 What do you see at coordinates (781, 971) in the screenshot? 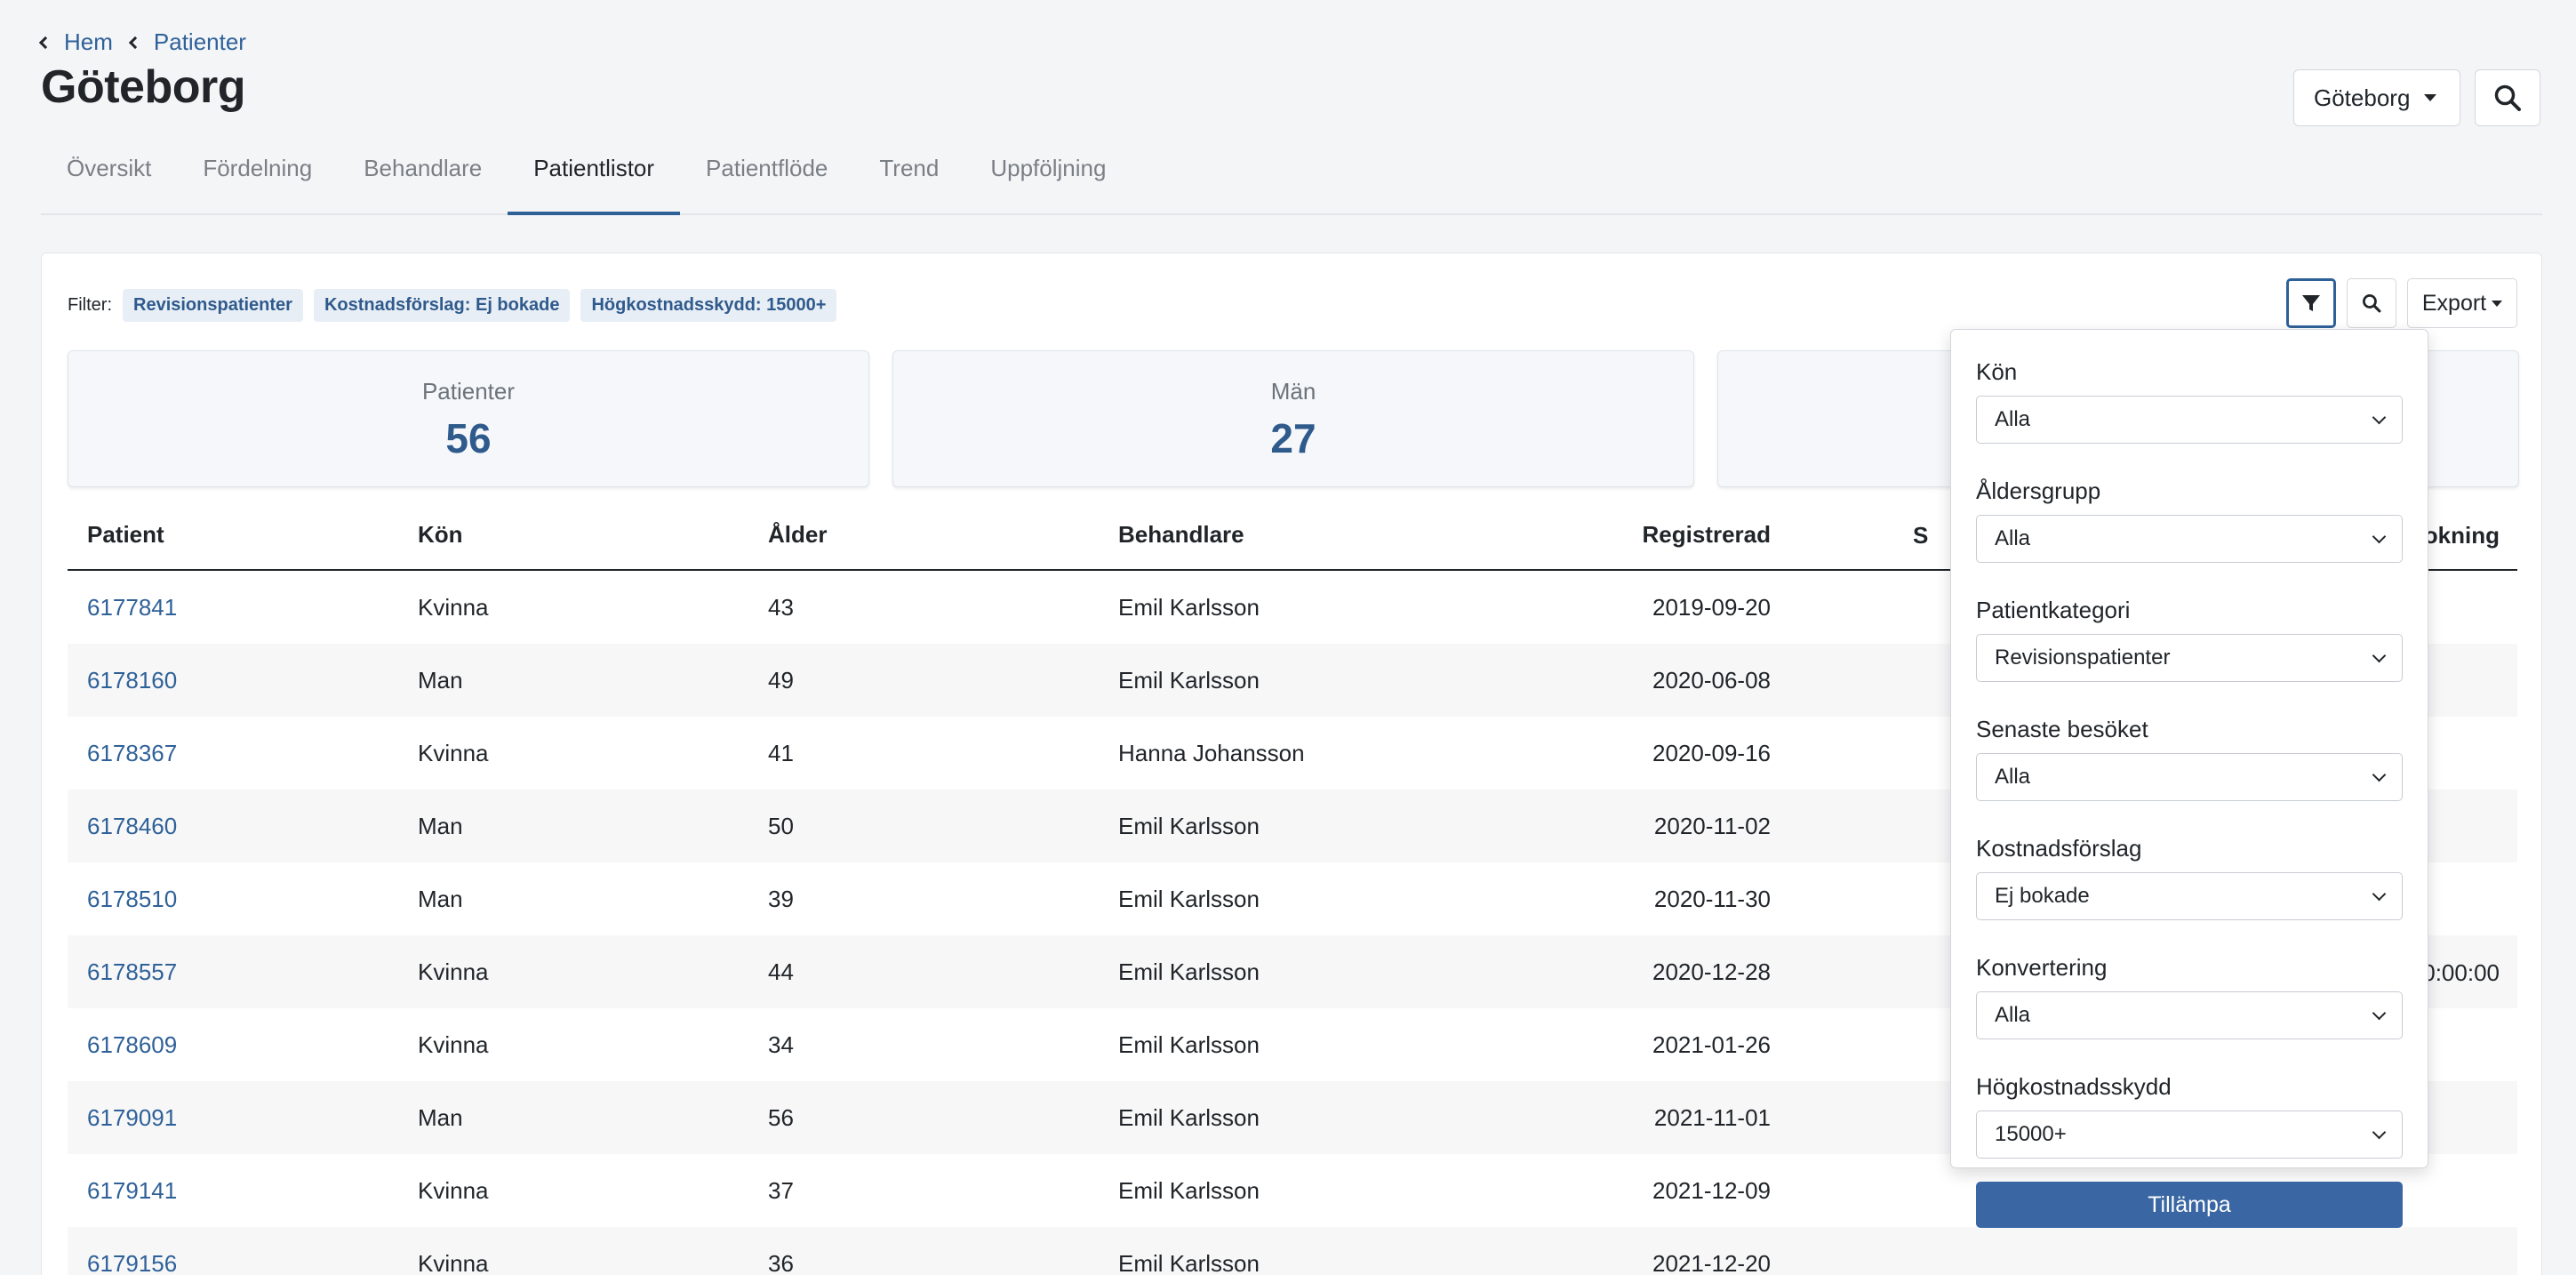
I see `cell-alder: 44` at bounding box center [781, 971].